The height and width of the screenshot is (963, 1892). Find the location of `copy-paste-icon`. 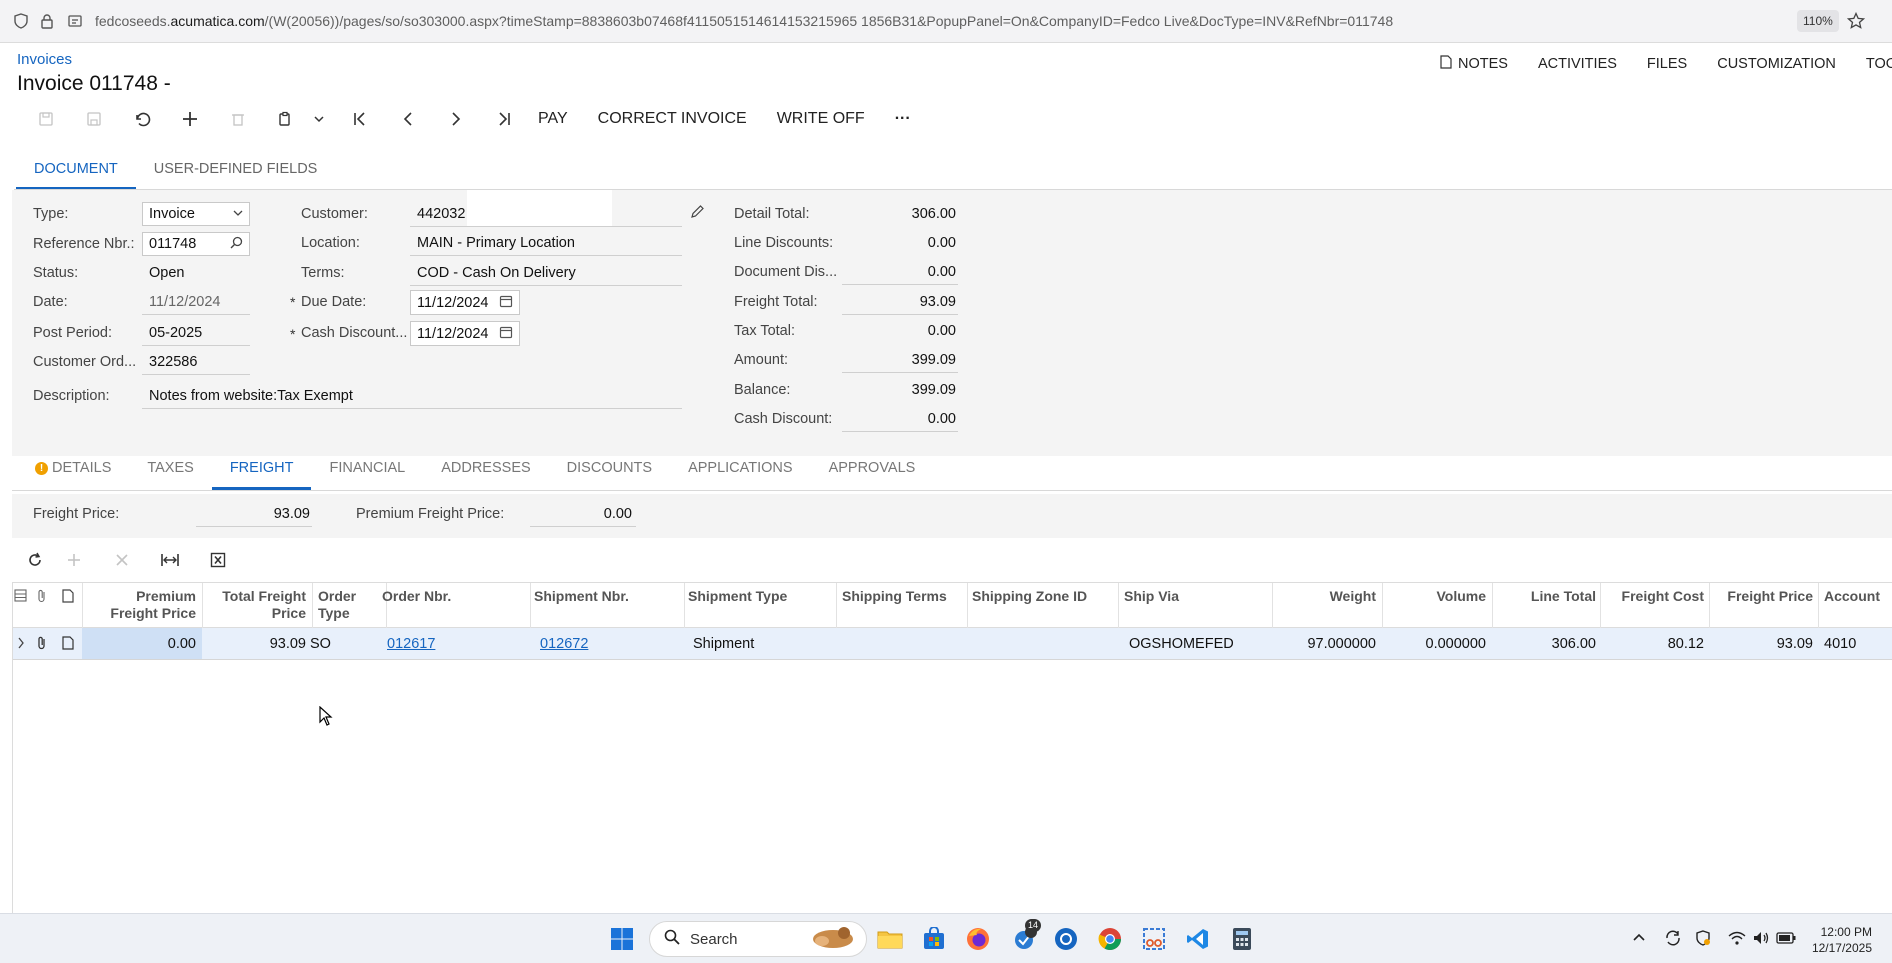

copy-paste-icon is located at coordinates (285, 119).